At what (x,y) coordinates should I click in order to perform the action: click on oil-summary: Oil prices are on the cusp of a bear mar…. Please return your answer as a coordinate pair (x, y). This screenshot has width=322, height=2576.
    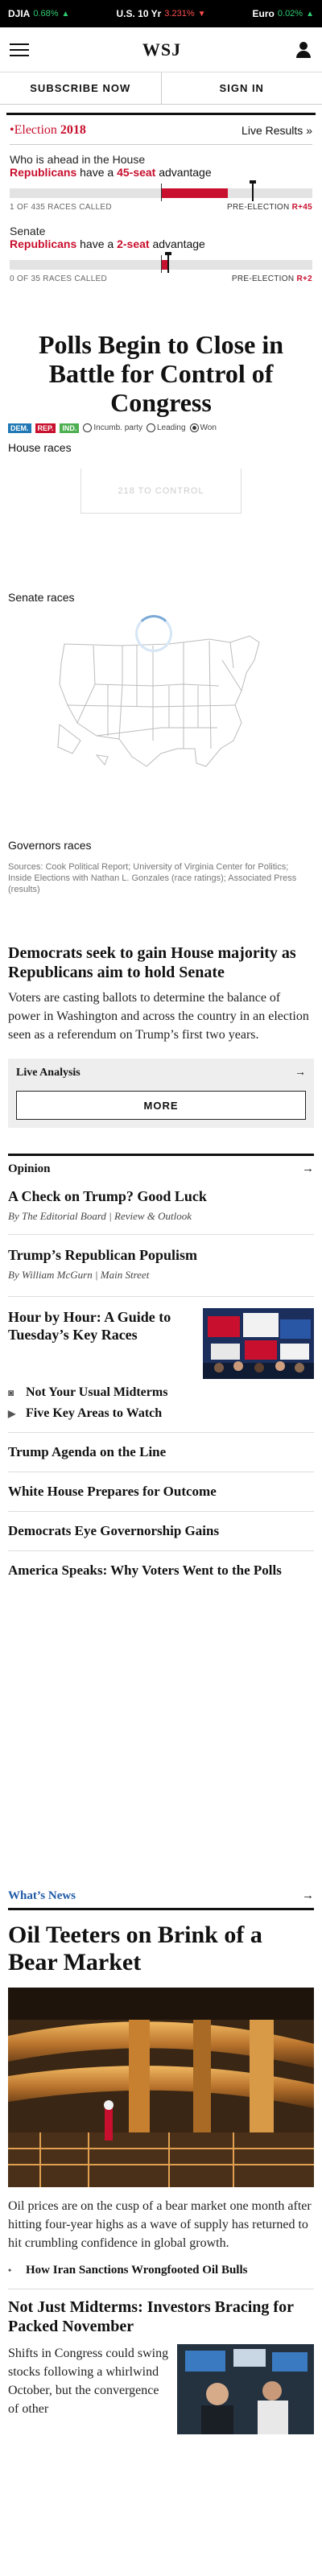
    Looking at the image, I should click on (160, 2224).